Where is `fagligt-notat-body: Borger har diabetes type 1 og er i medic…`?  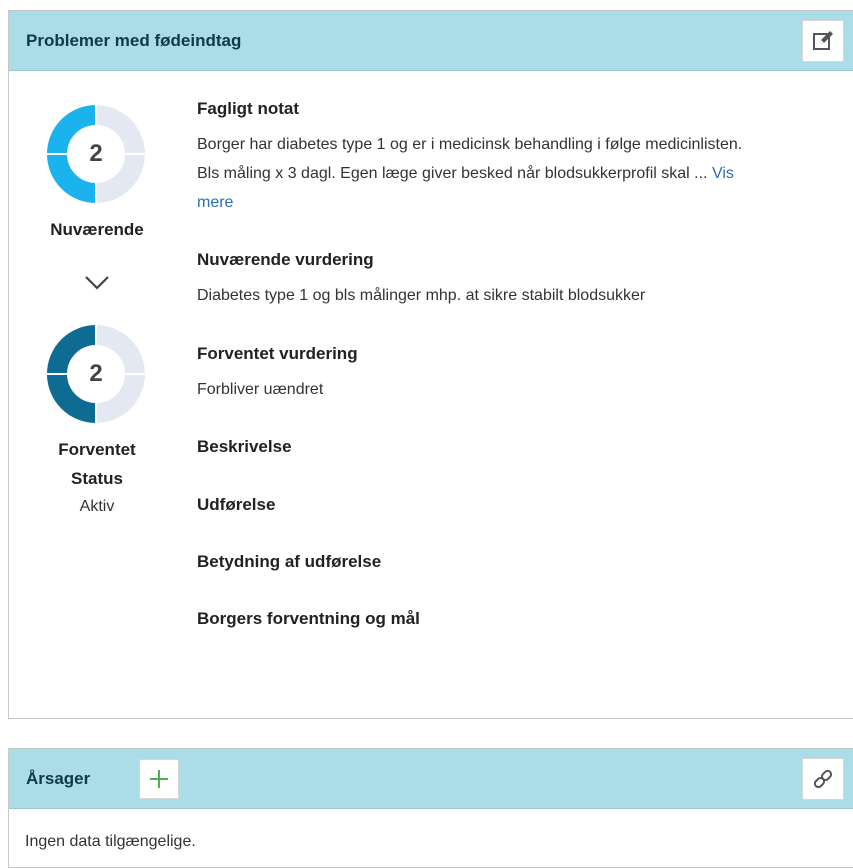
fagligt-notat-body: Borger har diabetes type 1 og er i medic… is located at coordinates (470, 159).